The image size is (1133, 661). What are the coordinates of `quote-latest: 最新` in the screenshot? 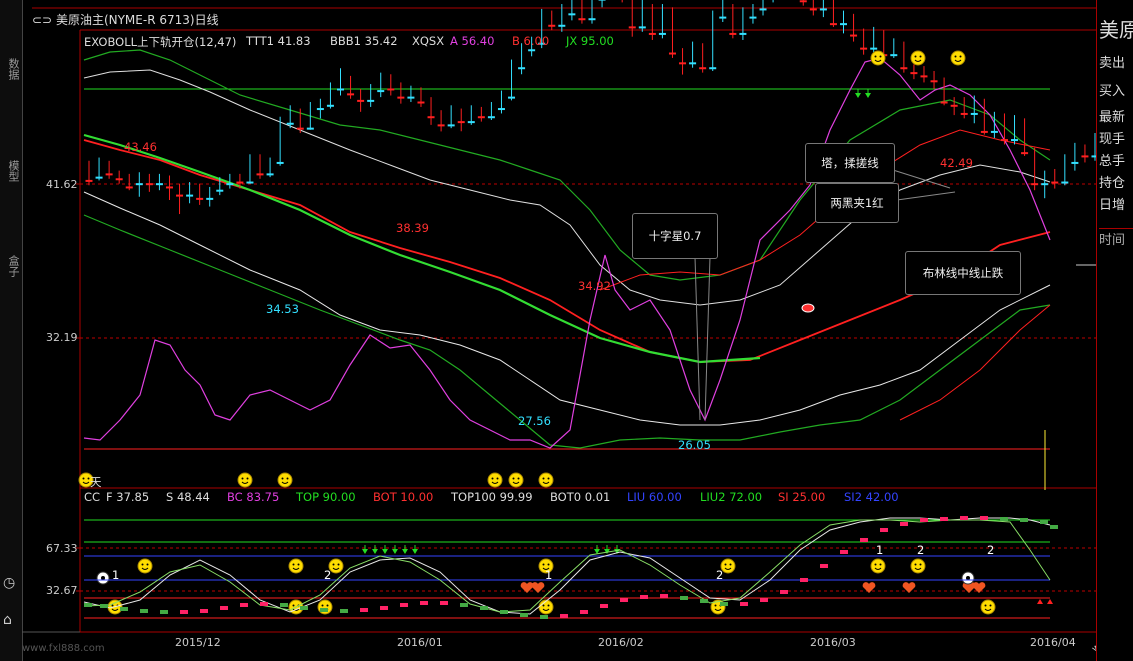 It's located at (1112, 117).